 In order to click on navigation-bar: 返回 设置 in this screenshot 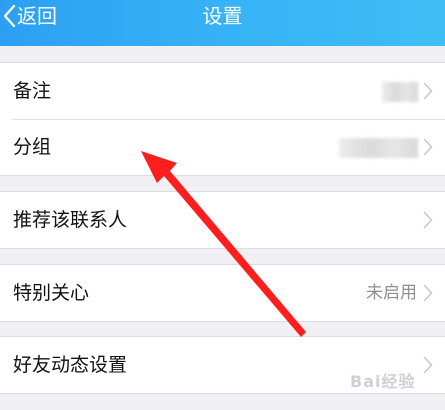, I will do `click(222, 23)`.